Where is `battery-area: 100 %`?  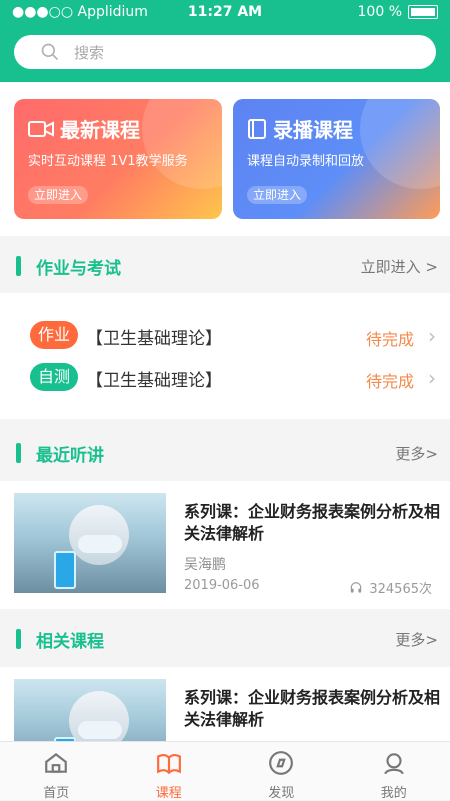
battery-area: 100 % is located at coordinates (398, 12).